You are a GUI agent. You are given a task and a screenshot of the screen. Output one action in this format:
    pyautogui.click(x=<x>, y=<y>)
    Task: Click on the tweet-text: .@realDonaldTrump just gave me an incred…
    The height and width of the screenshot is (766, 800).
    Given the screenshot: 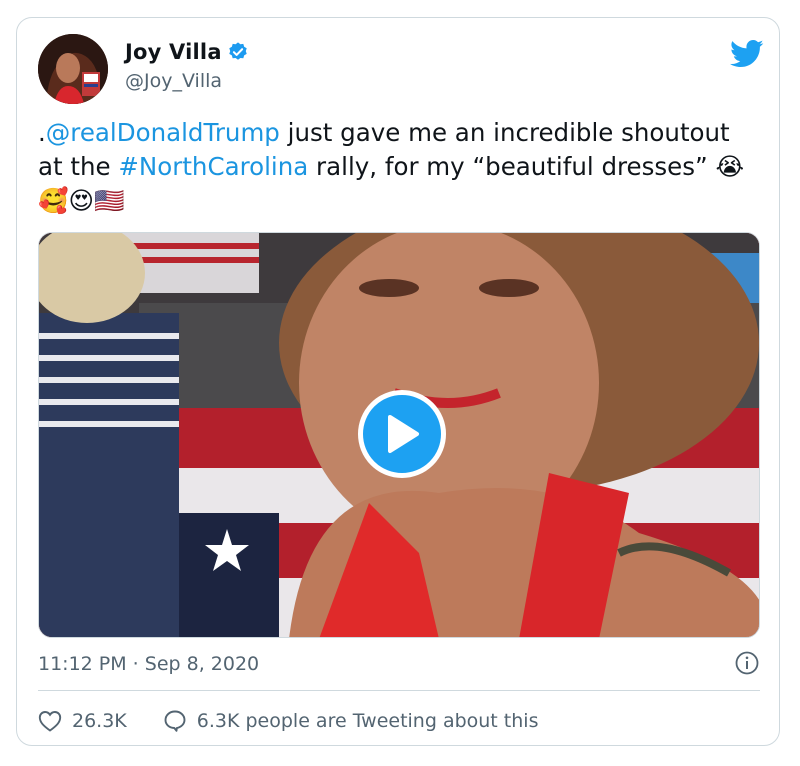 What is the action you would take?
    pyautogui.click(x=398, y=167)
    